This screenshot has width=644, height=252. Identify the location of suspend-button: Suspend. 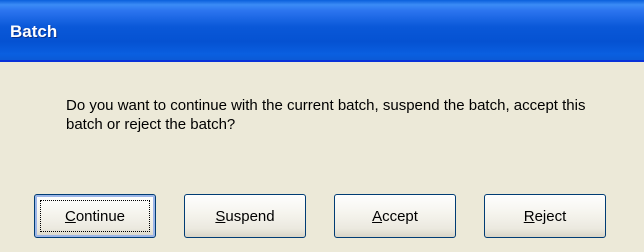
(245, 216).